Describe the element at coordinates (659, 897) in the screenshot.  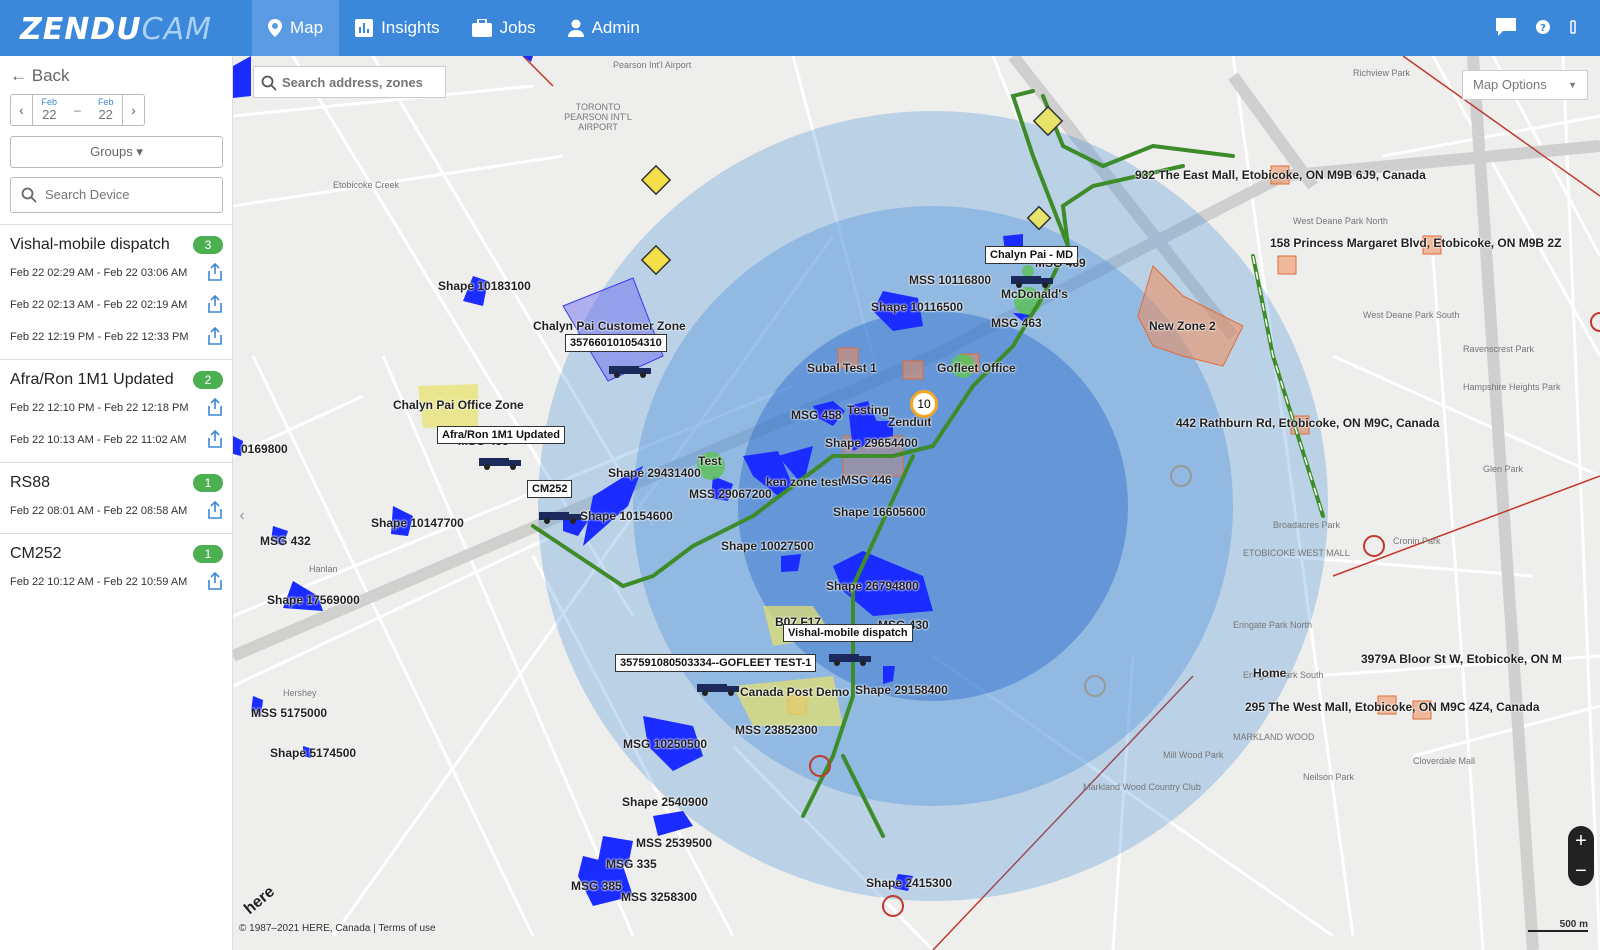
I see `map-label: MSS 3258300` at that location.